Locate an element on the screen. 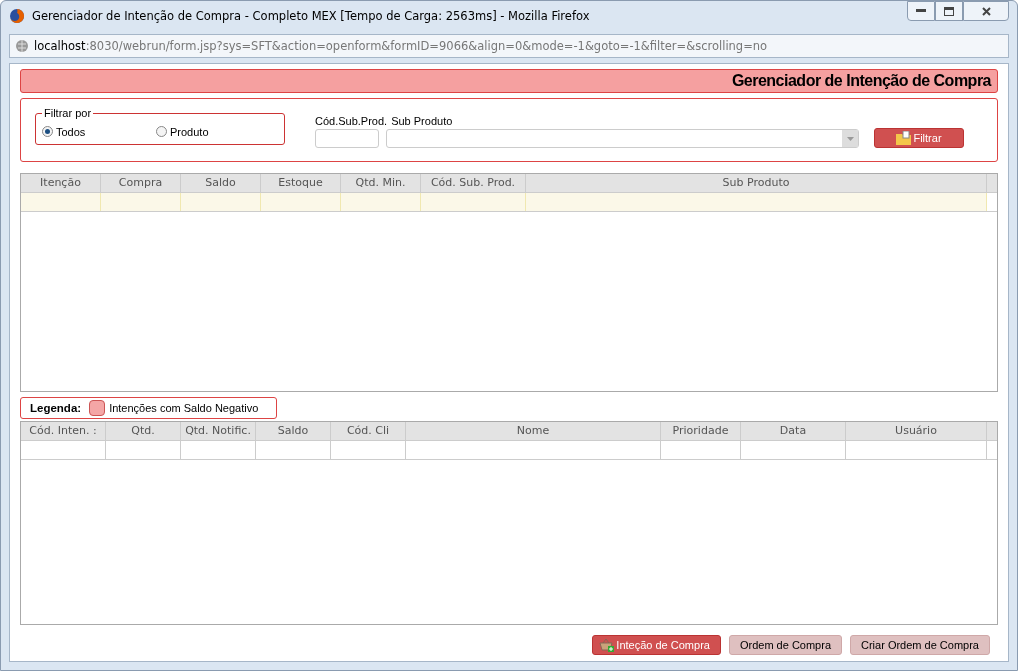 This screenshot has width=1018, height=671. radio-label: Todos is located at coordinates (71, 131).